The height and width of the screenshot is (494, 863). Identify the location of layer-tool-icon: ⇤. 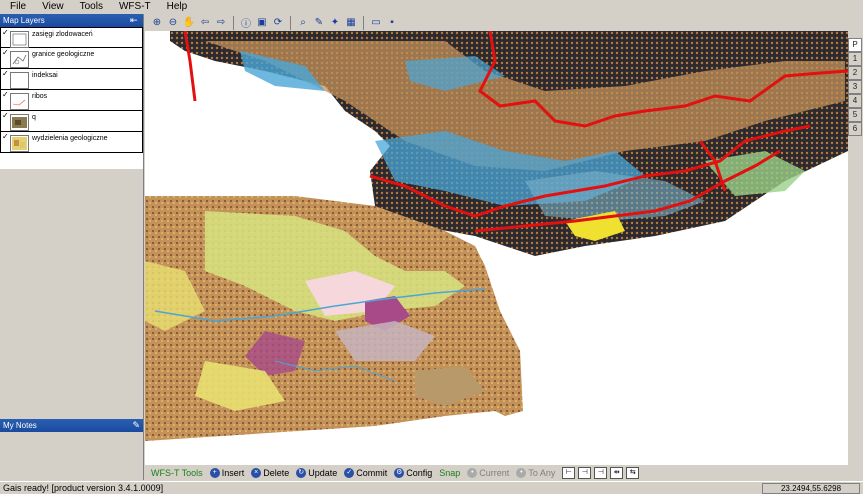
(135, 20).